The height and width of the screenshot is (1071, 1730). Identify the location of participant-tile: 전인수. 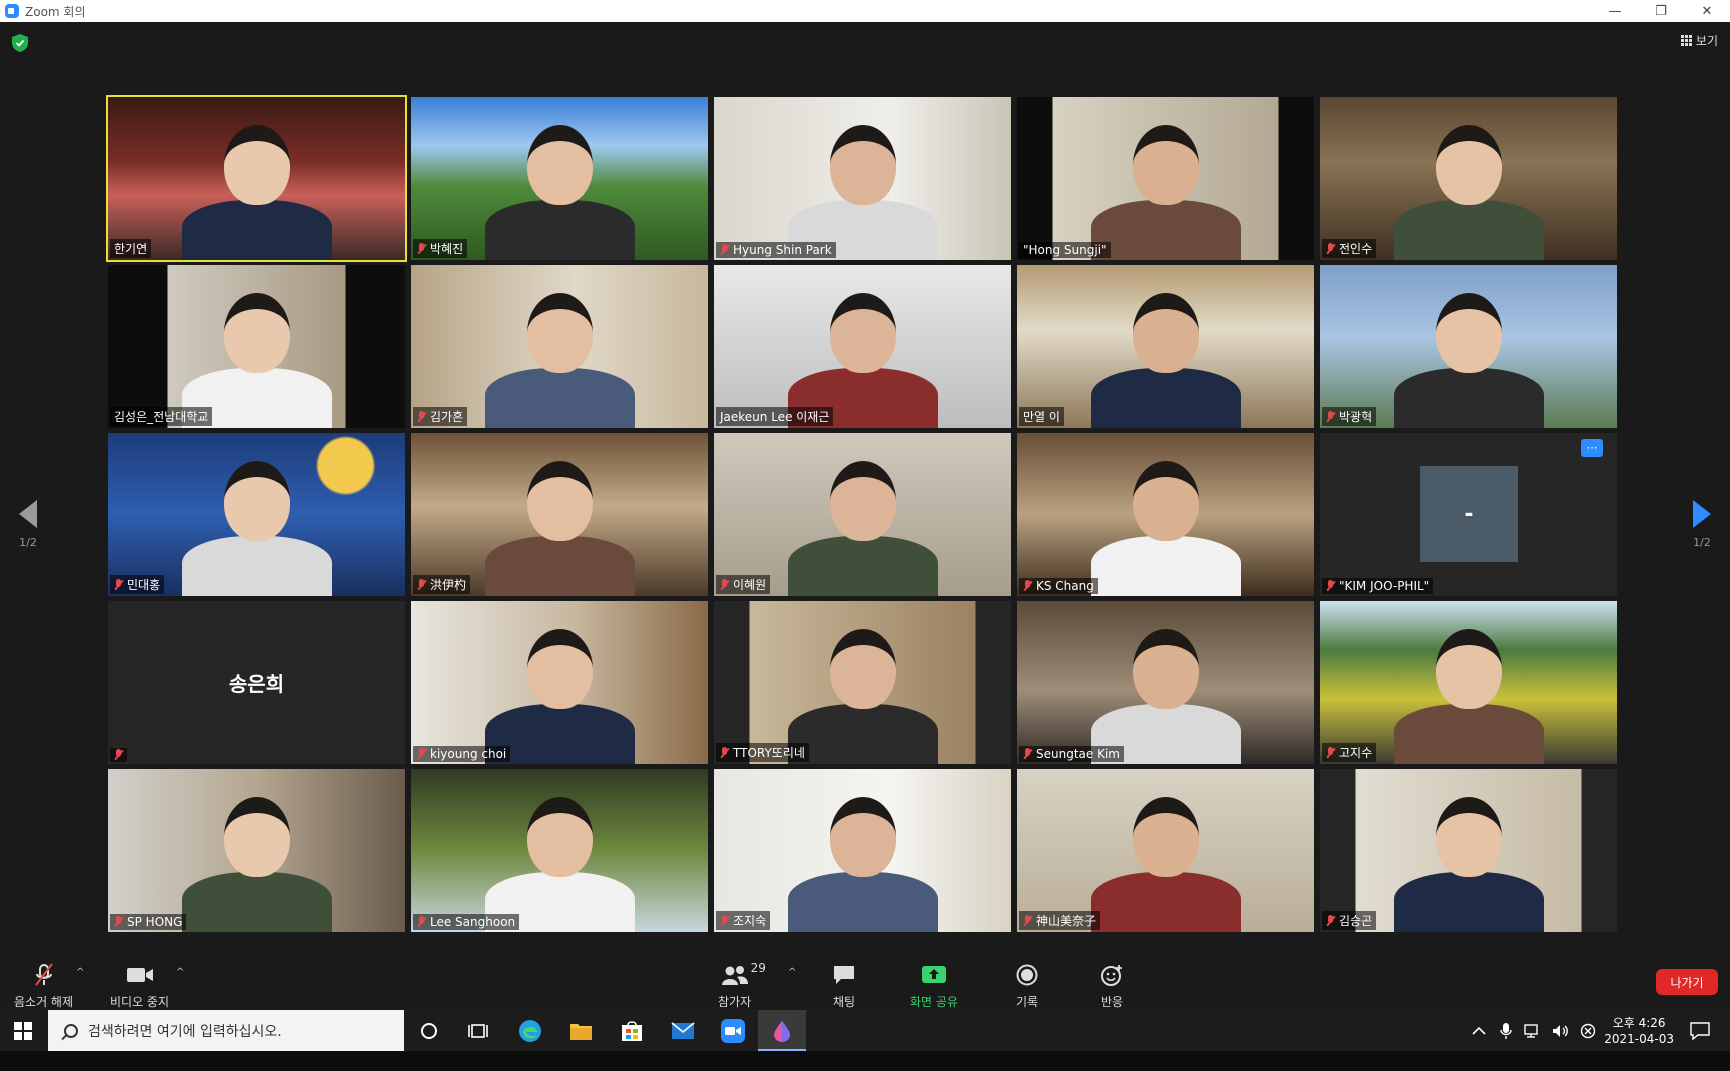
(1468, 178).